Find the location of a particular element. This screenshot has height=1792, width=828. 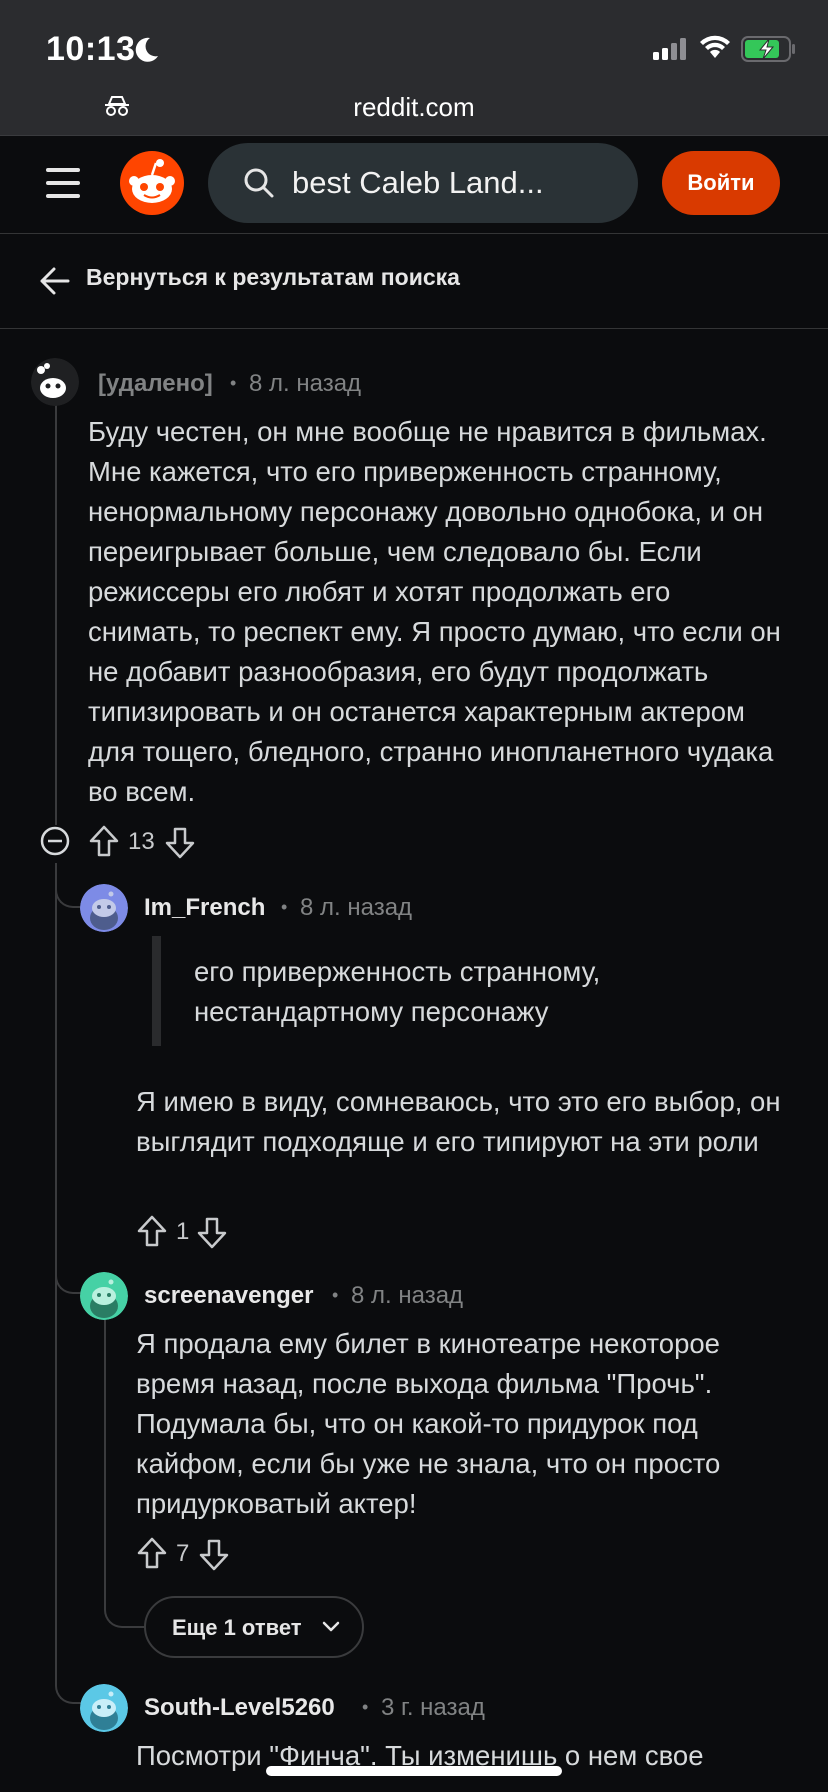

vote-count: 13 is located at coordinates (141, 841).